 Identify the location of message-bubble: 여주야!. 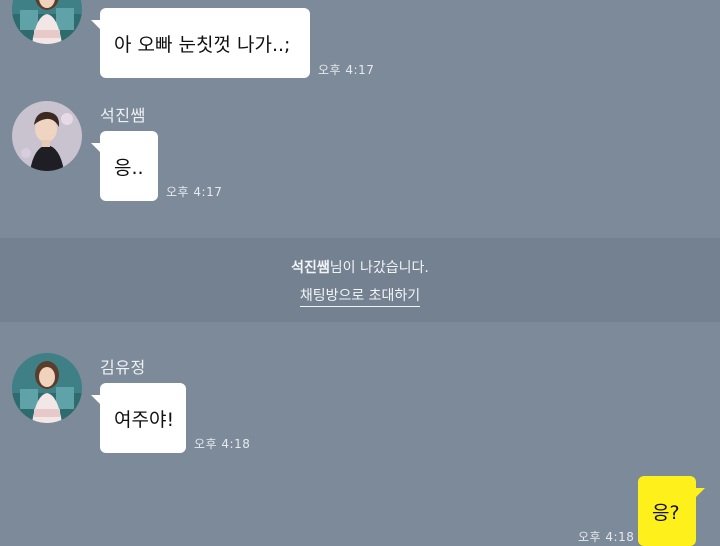
(138, 418).